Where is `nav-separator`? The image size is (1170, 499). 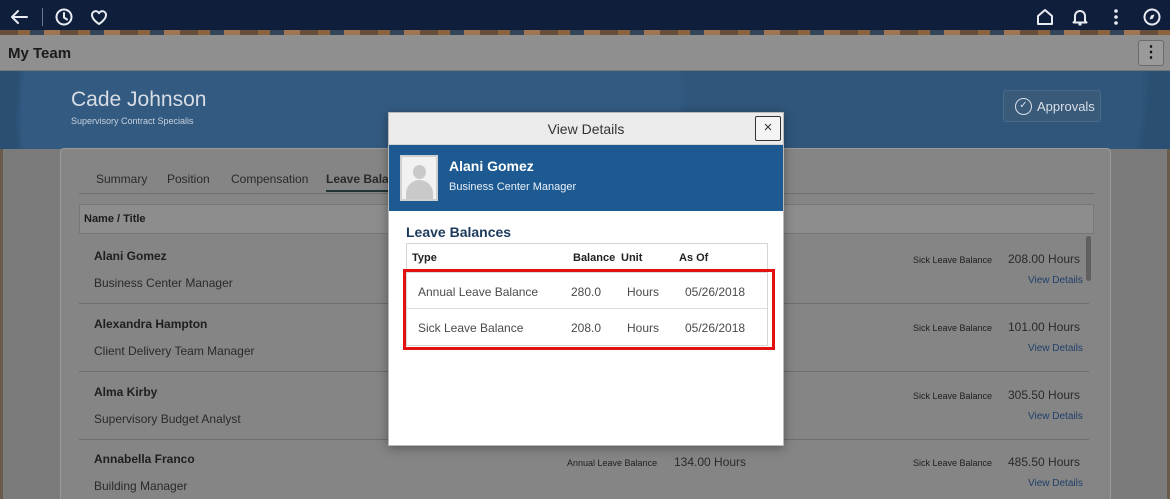
nav-separator is located at coordinates (42, 17).